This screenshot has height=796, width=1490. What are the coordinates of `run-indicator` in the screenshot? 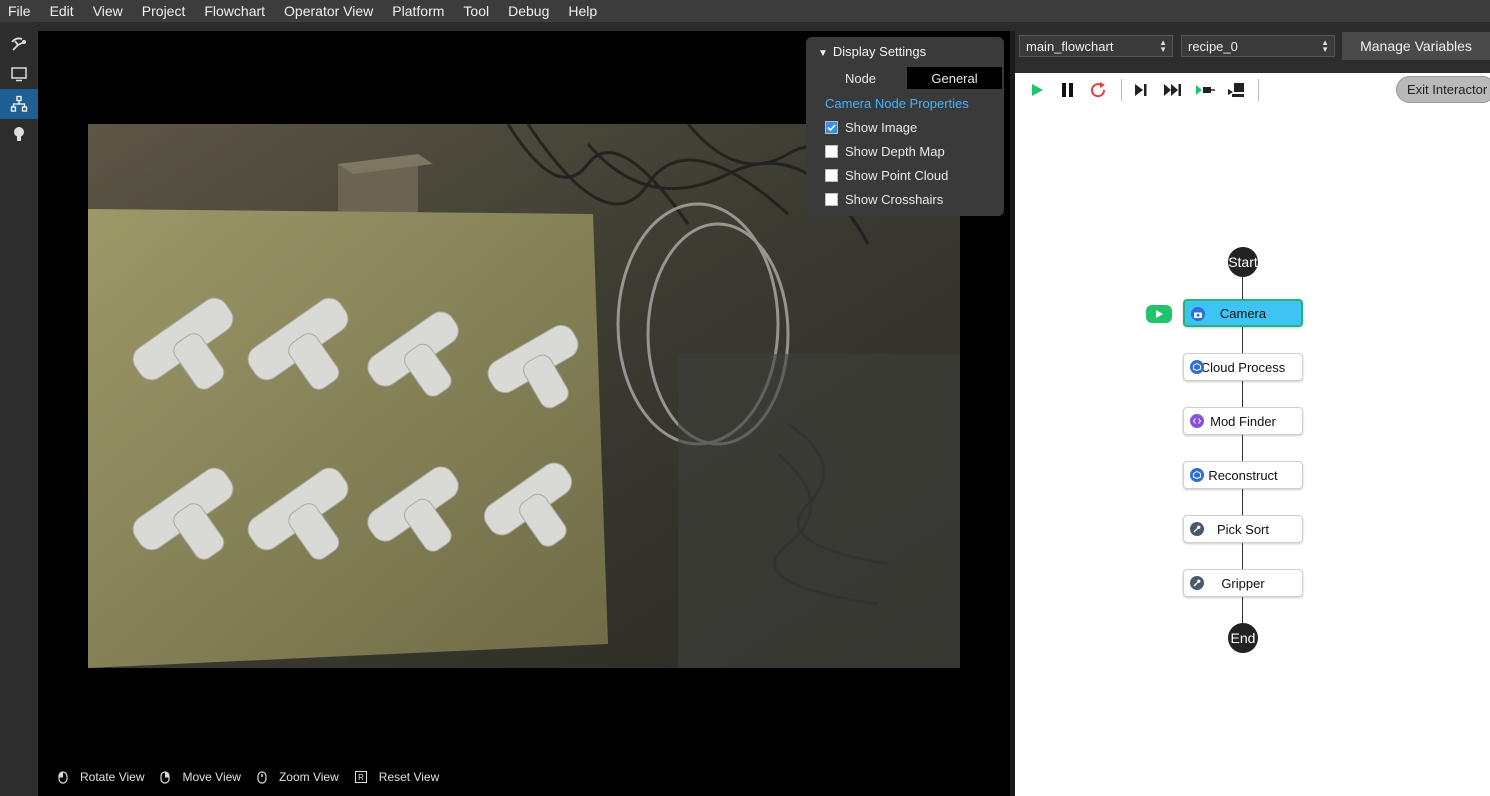 It's located at (1159, 314).